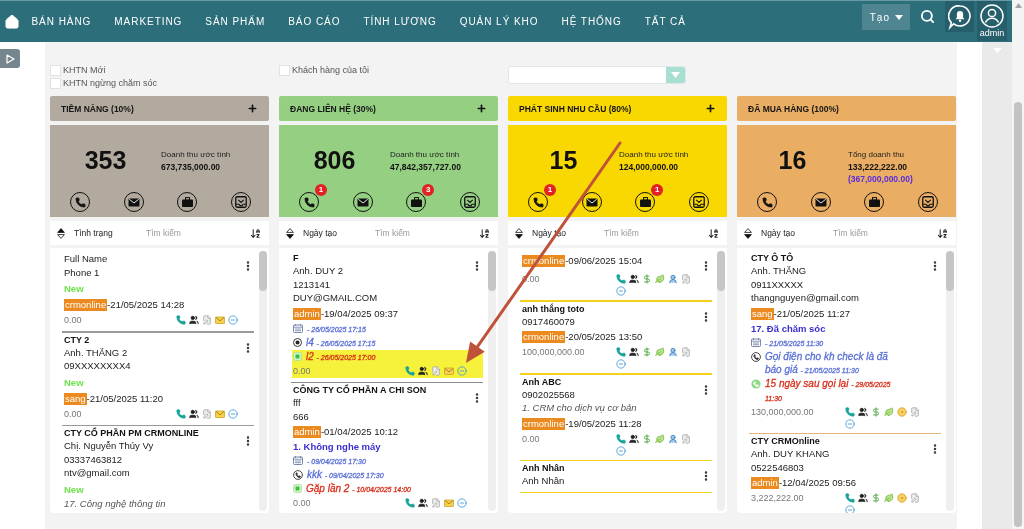 The image size is (1024, 529). What do you see at coordinates (665, 21) in the screenshot?
I see `menu-item: TẤT CẢ` at bounding box center [665, 21].